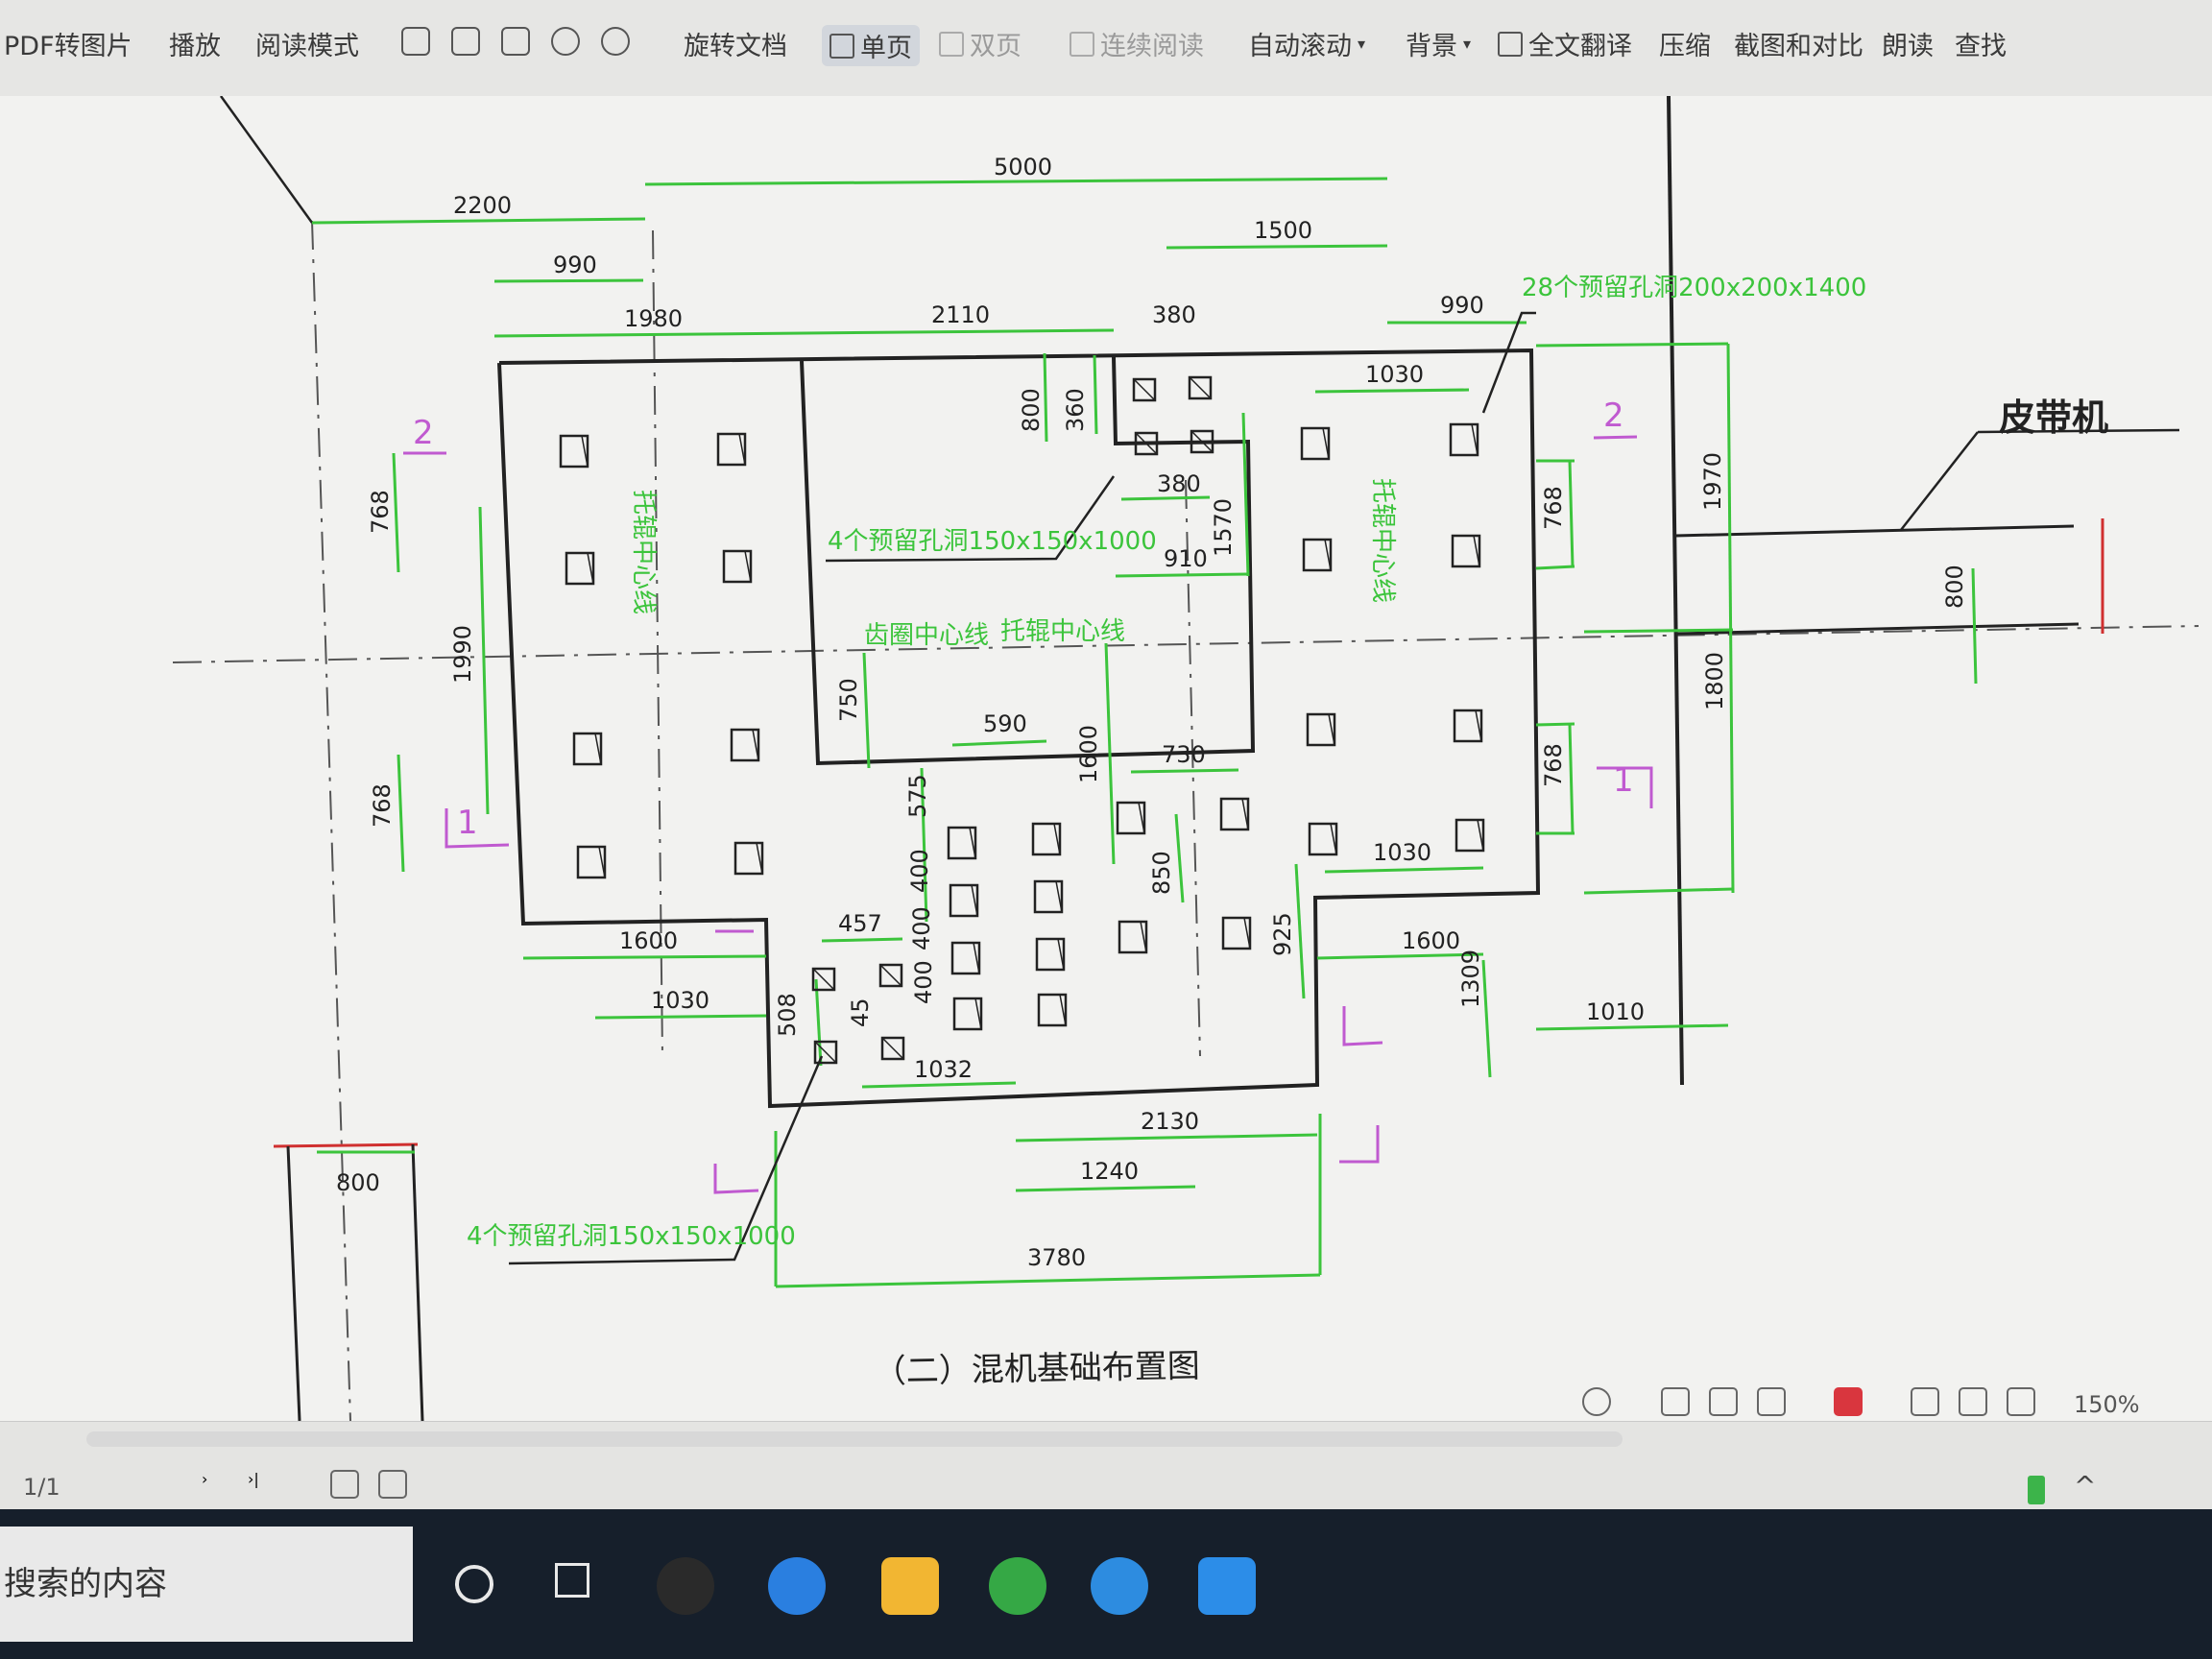 This screenshot has height=1659, width=2212. Describe the element at coordinates (961, 314) in the screenshot. I see `dim-2110: 2110` at that location.